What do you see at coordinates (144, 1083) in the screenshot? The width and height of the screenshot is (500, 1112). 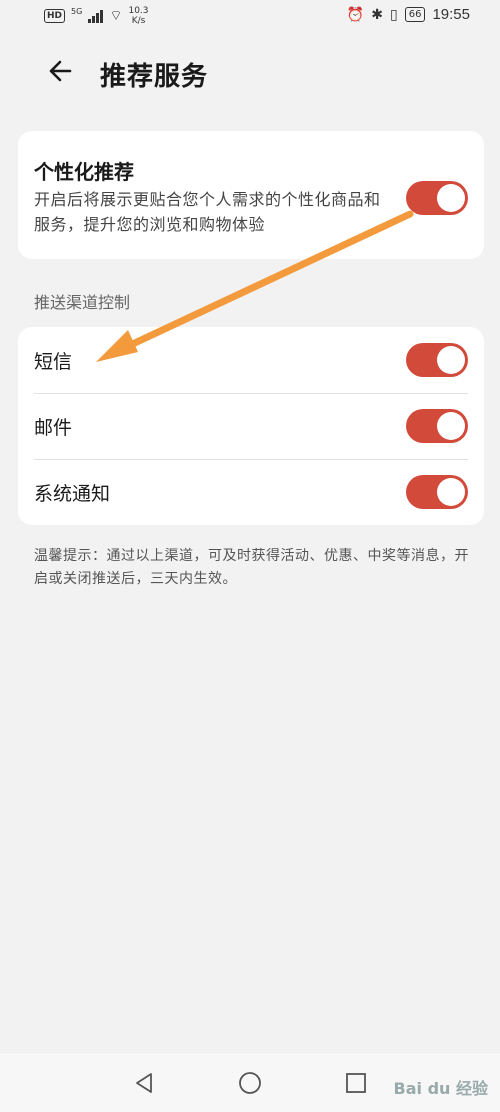 I see `nav-back-icon` at bounding box center [144, 1083].